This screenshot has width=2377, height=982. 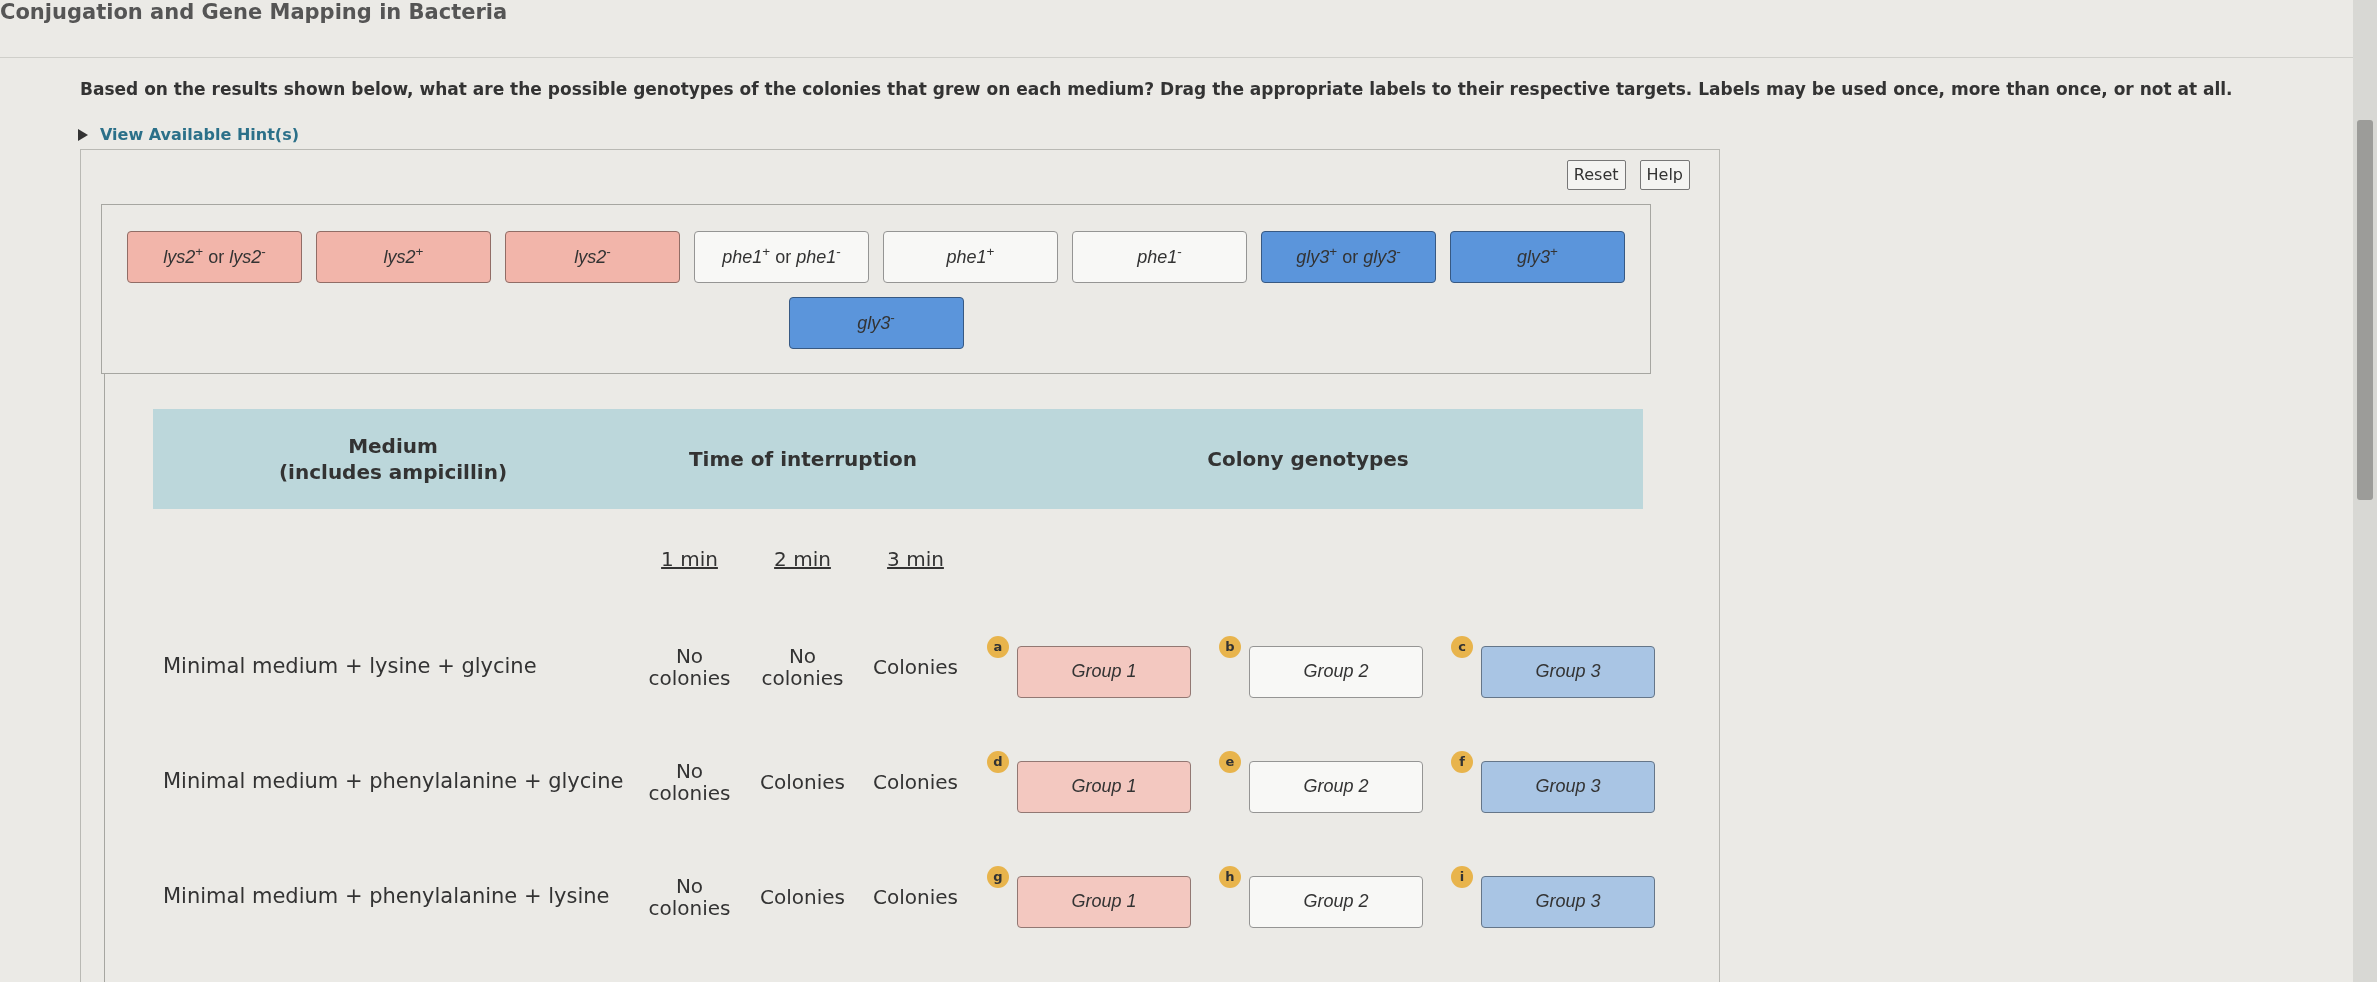 What do you see at coordinates (915, 559) in the screenshot?
I see `time-label: 3 min` at bounding box center [915, 559].